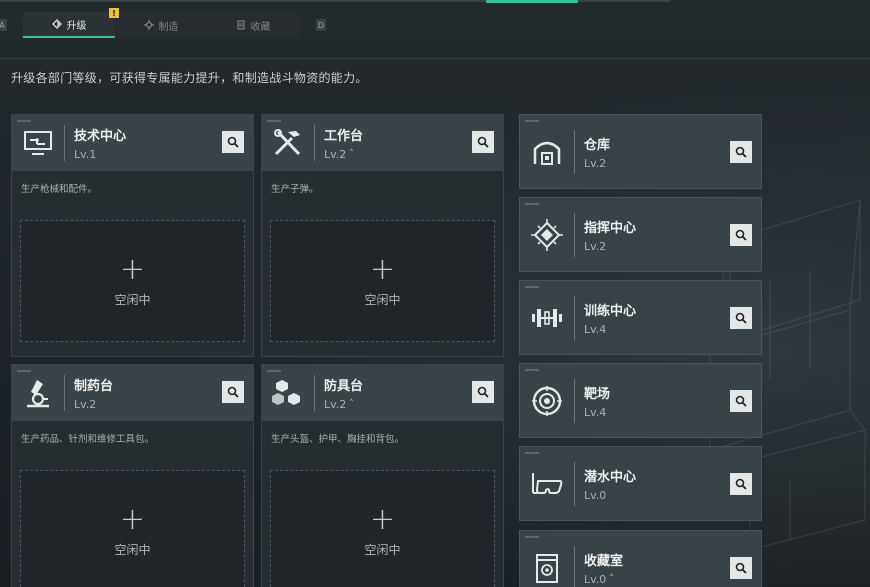  What do you see at coordinates (132, 393) in the screenshot?
I see `facility-card-header: 制药台 Lv.2` at bounding box center [132, 393].